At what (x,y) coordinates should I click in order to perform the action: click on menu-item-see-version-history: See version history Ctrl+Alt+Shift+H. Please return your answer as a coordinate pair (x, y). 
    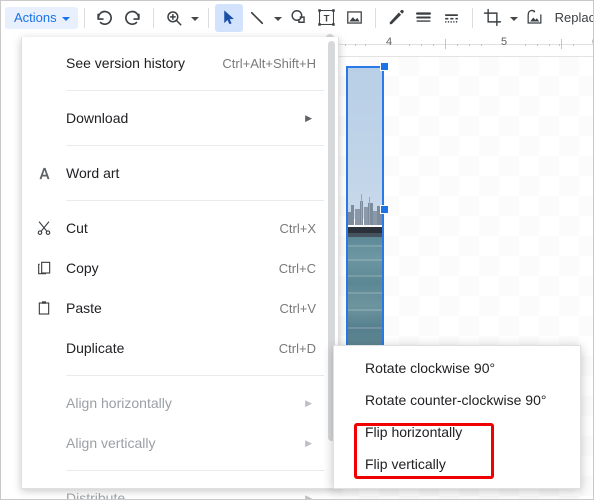
    Looking at the image, I should click on (180, 63).